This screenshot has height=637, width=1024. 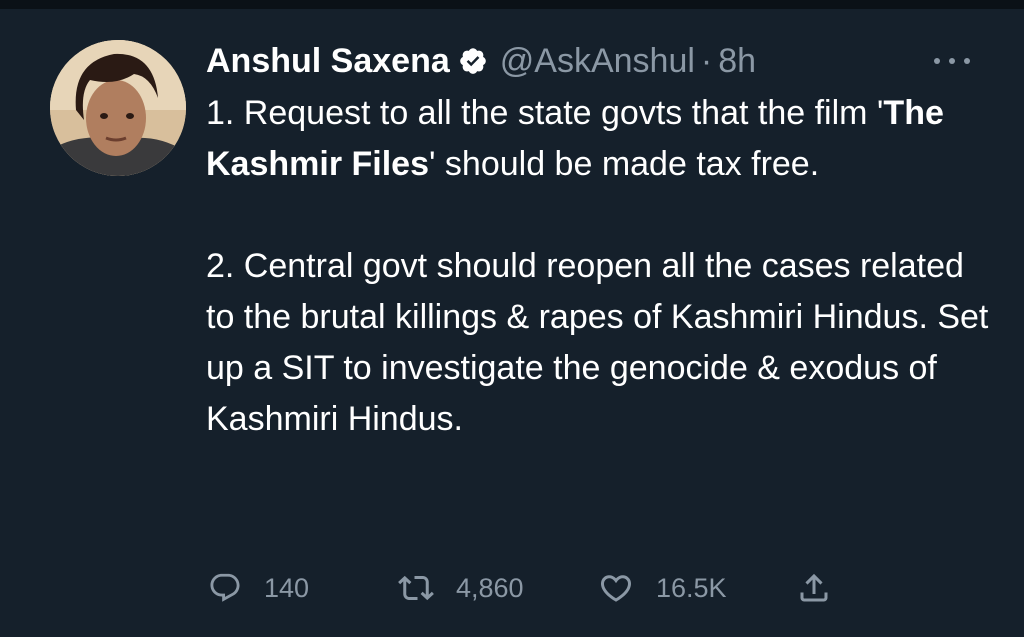 What do you see at coordinates (328, 61) in the screenshot?
I see `display-name: Anshul Saxena` at bounding box center [328, 61].